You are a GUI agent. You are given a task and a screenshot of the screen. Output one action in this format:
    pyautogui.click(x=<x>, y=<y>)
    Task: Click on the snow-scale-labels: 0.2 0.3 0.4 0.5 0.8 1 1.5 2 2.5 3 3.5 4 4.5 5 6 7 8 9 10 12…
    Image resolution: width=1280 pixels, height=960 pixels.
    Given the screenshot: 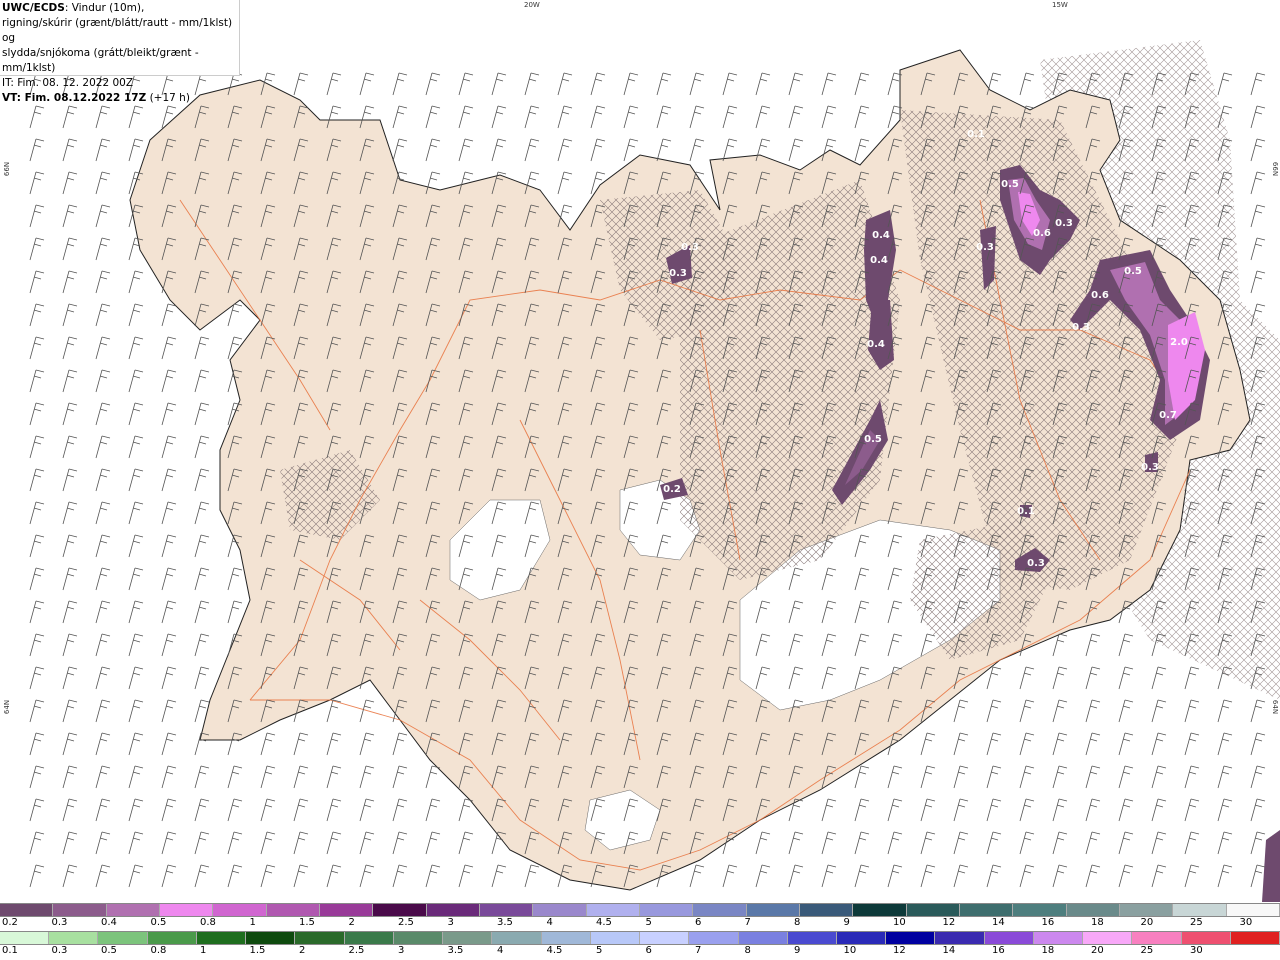 What is the action you would take?
    pyautogui.click(x=640, y=924)
    